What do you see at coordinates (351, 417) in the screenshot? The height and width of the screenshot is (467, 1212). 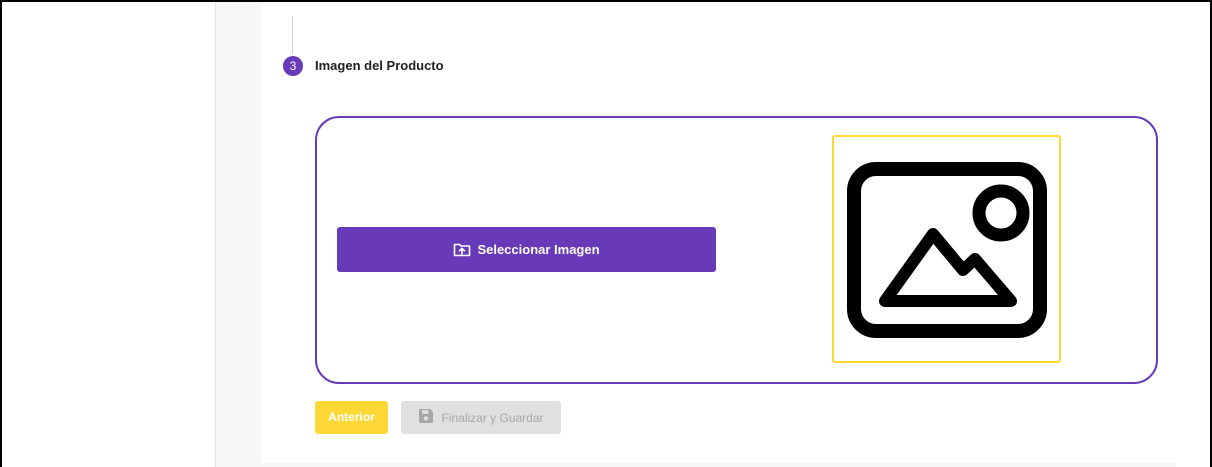 I see `previous-button: Anterior` at bounding box center [351, 417].